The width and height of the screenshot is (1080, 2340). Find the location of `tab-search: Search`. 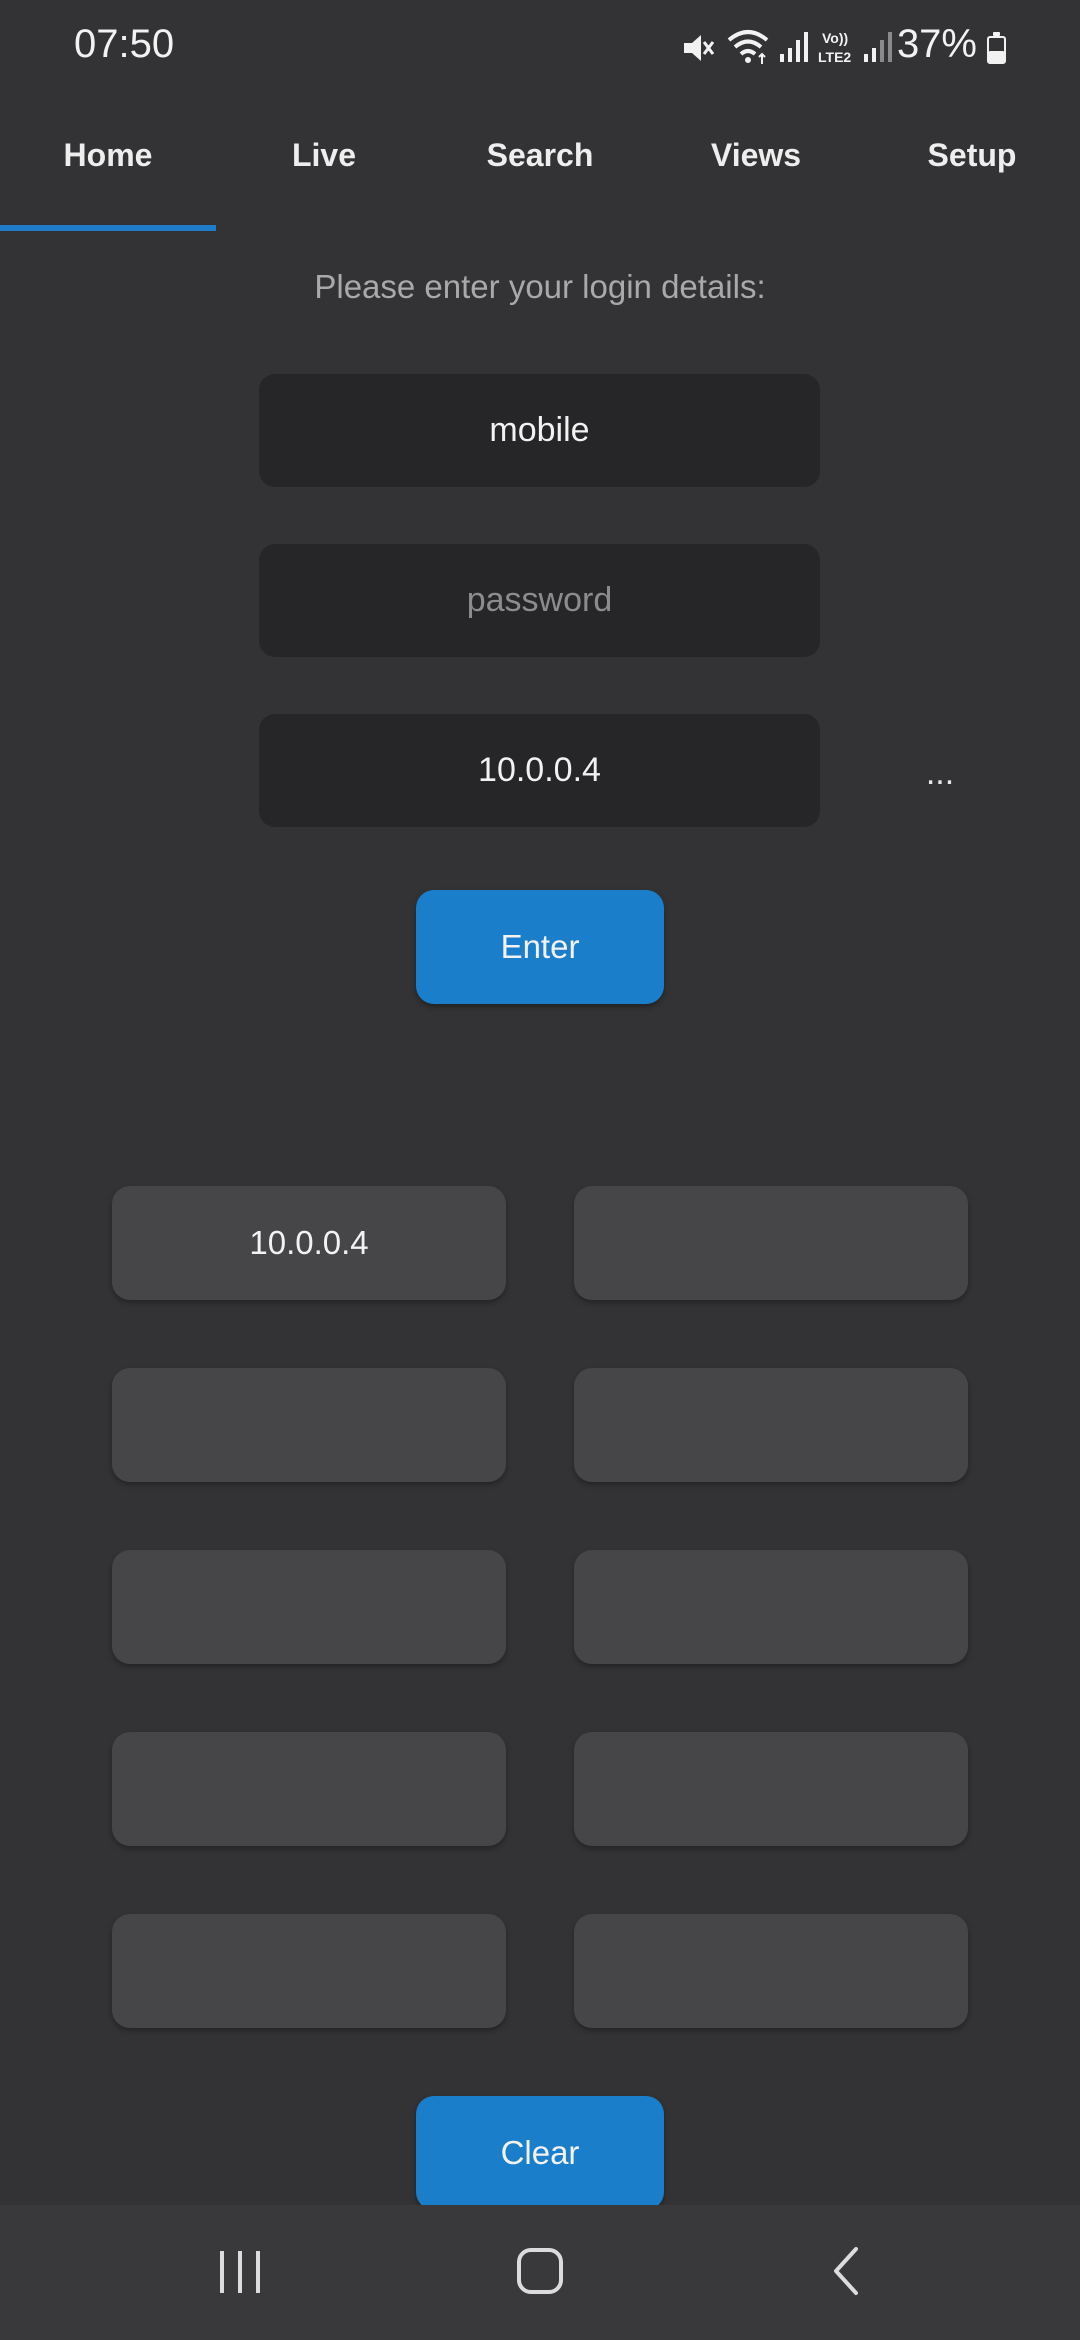

tab-search: Search is located at coordinates (540, 175).